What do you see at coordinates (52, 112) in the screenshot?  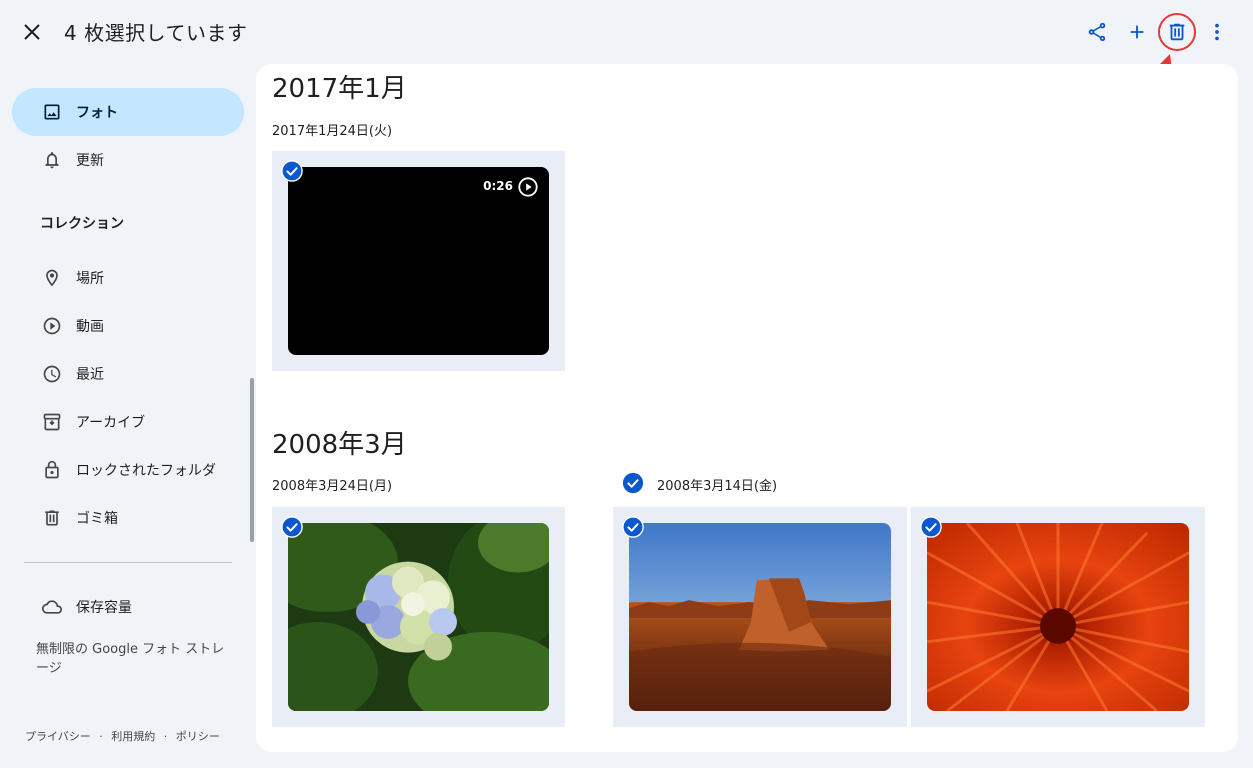 I see `photo-icon` at bounding box center [52, 112].